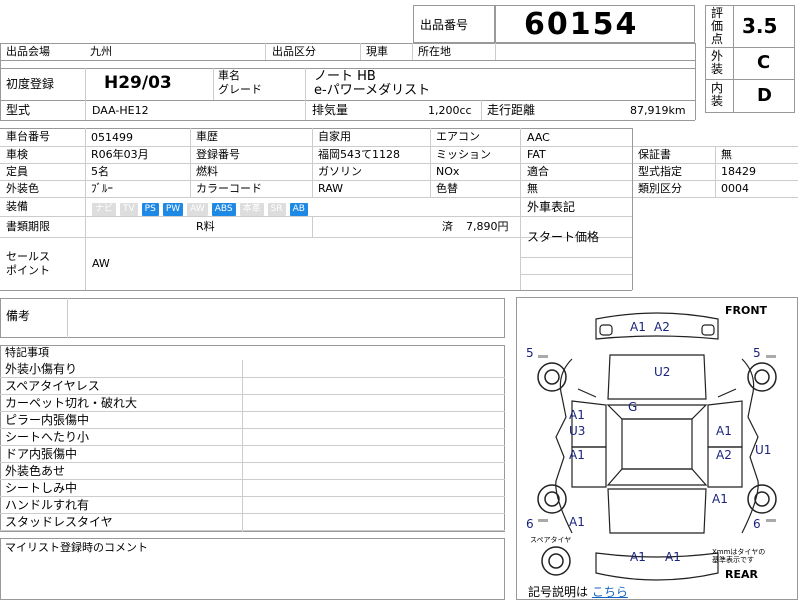 The height and width of the screenshot is (600, 800). I want to click on special-item: シートしみ中, so click(41, 488).